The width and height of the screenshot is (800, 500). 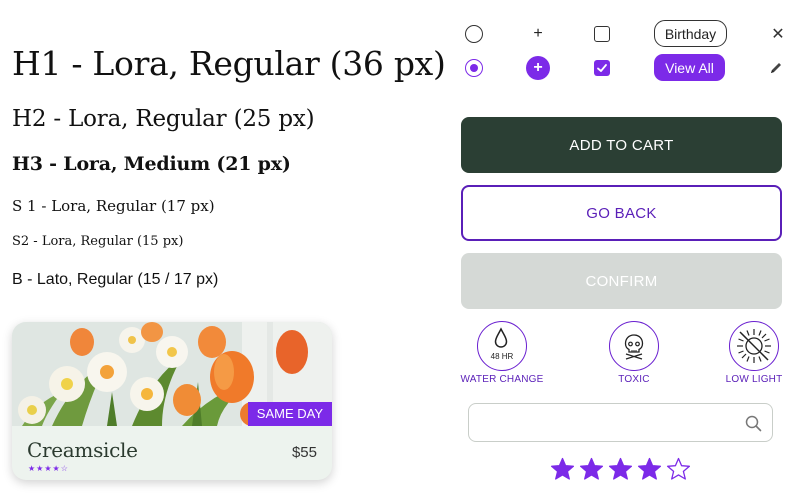 I want to click on plus-icon: +, so click(x=538, y=34).